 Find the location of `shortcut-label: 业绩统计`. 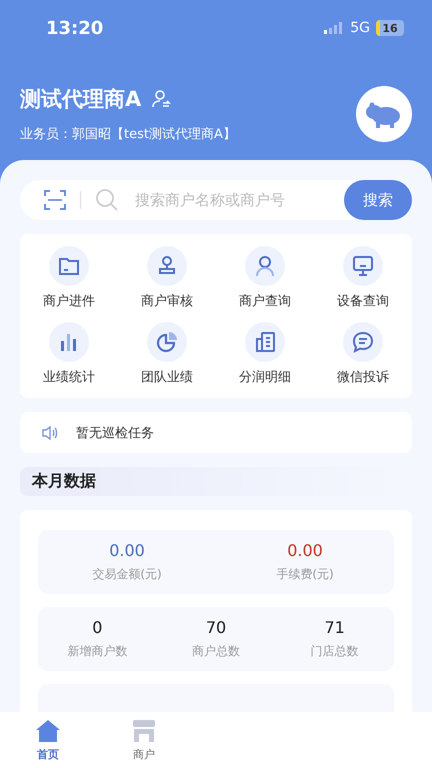

shortcut-label: 业绩统计 is located at coordinates (69, 377).